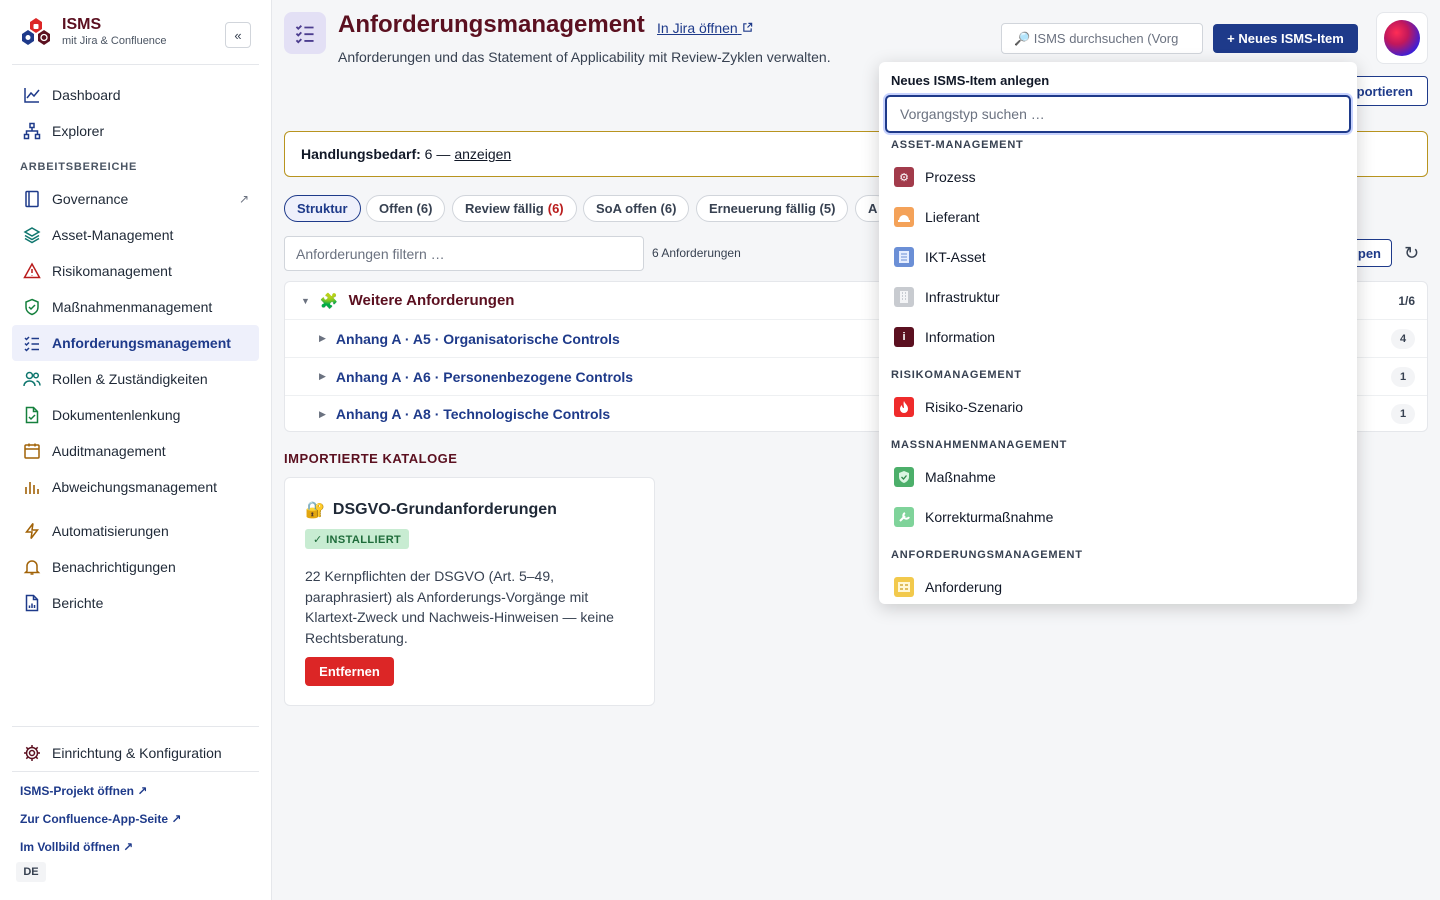 This screenshot has width=1440, height=900. I want to click on sidebar-item-label: Abweichungsmanagement, so click(134, 487).